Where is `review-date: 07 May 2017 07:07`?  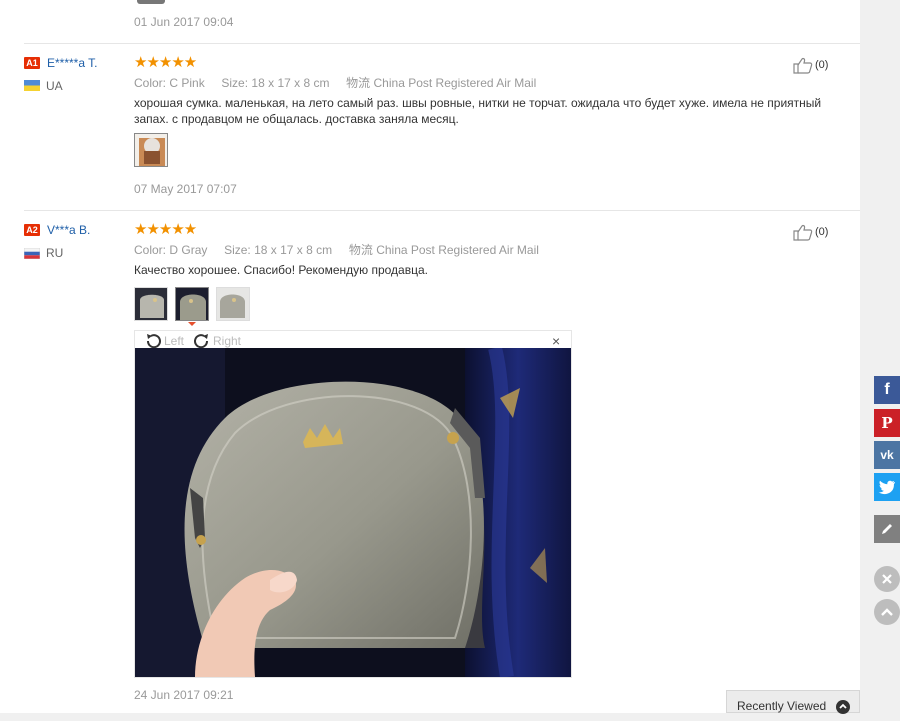 review-date: 07 May 2017 07:07 is located at coordinates (185, 189).